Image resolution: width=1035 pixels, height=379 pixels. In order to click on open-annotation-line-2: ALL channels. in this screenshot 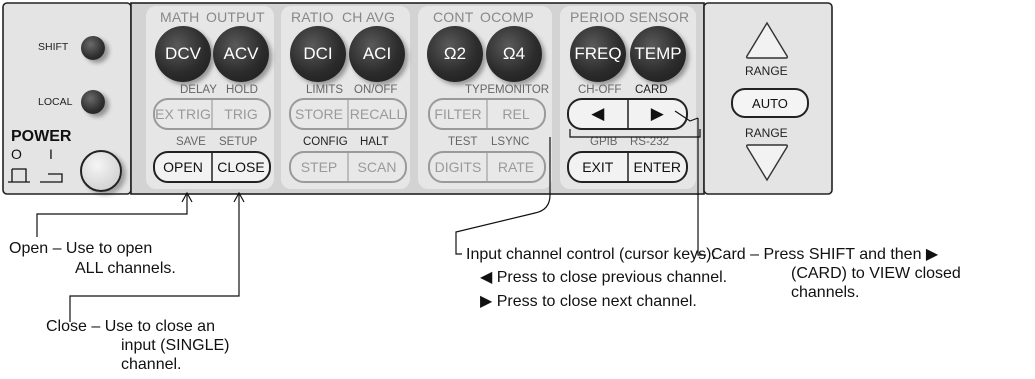, I will do `click(125, 268)`.